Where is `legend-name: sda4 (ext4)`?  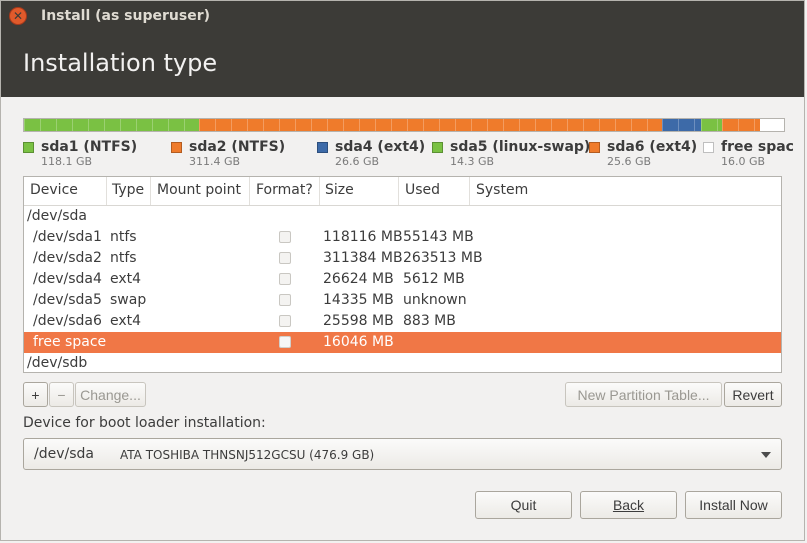
legend-name: sda4 (ext4) is located at coordinates (380, 147).